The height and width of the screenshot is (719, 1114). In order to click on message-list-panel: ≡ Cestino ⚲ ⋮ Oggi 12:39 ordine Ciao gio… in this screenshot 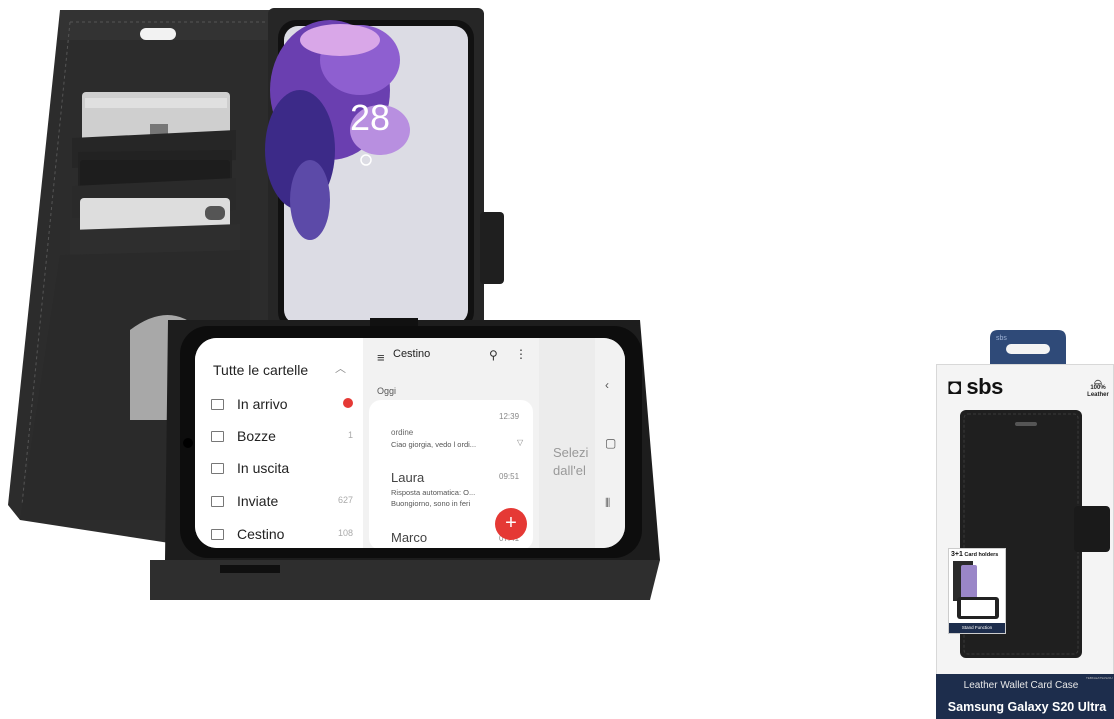, I will do `click(451, 443)`.